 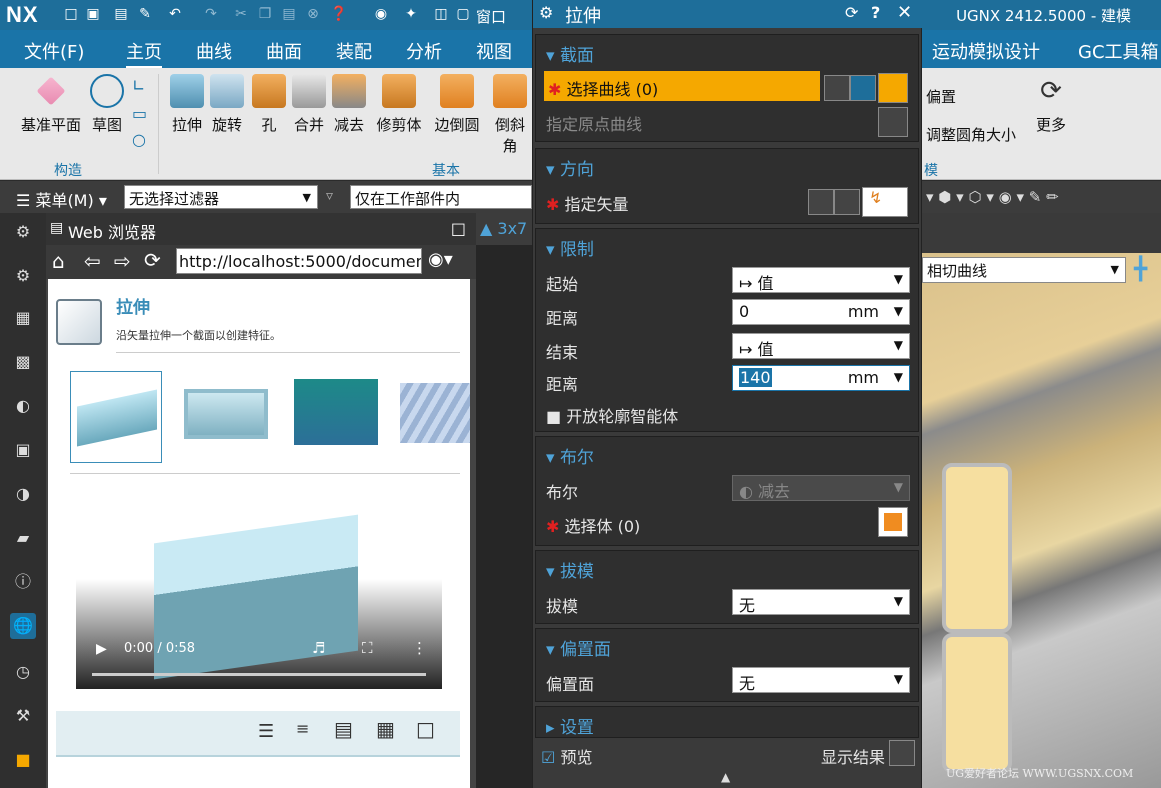 What do you see at coordinates (612, 415) in the screenshot?
I see `open-profile-checkbox: ■ 开放轮廓智能体` at bounding box center [612, 415].